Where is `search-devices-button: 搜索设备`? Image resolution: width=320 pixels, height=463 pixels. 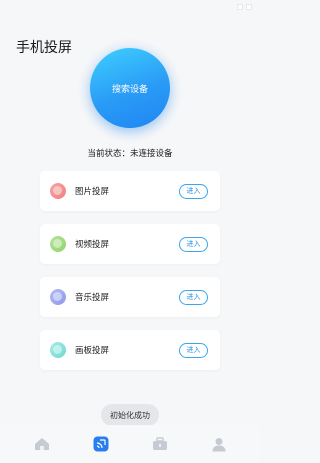 search-devices-button: 搜索设备 is located at coordinates (130, 88).